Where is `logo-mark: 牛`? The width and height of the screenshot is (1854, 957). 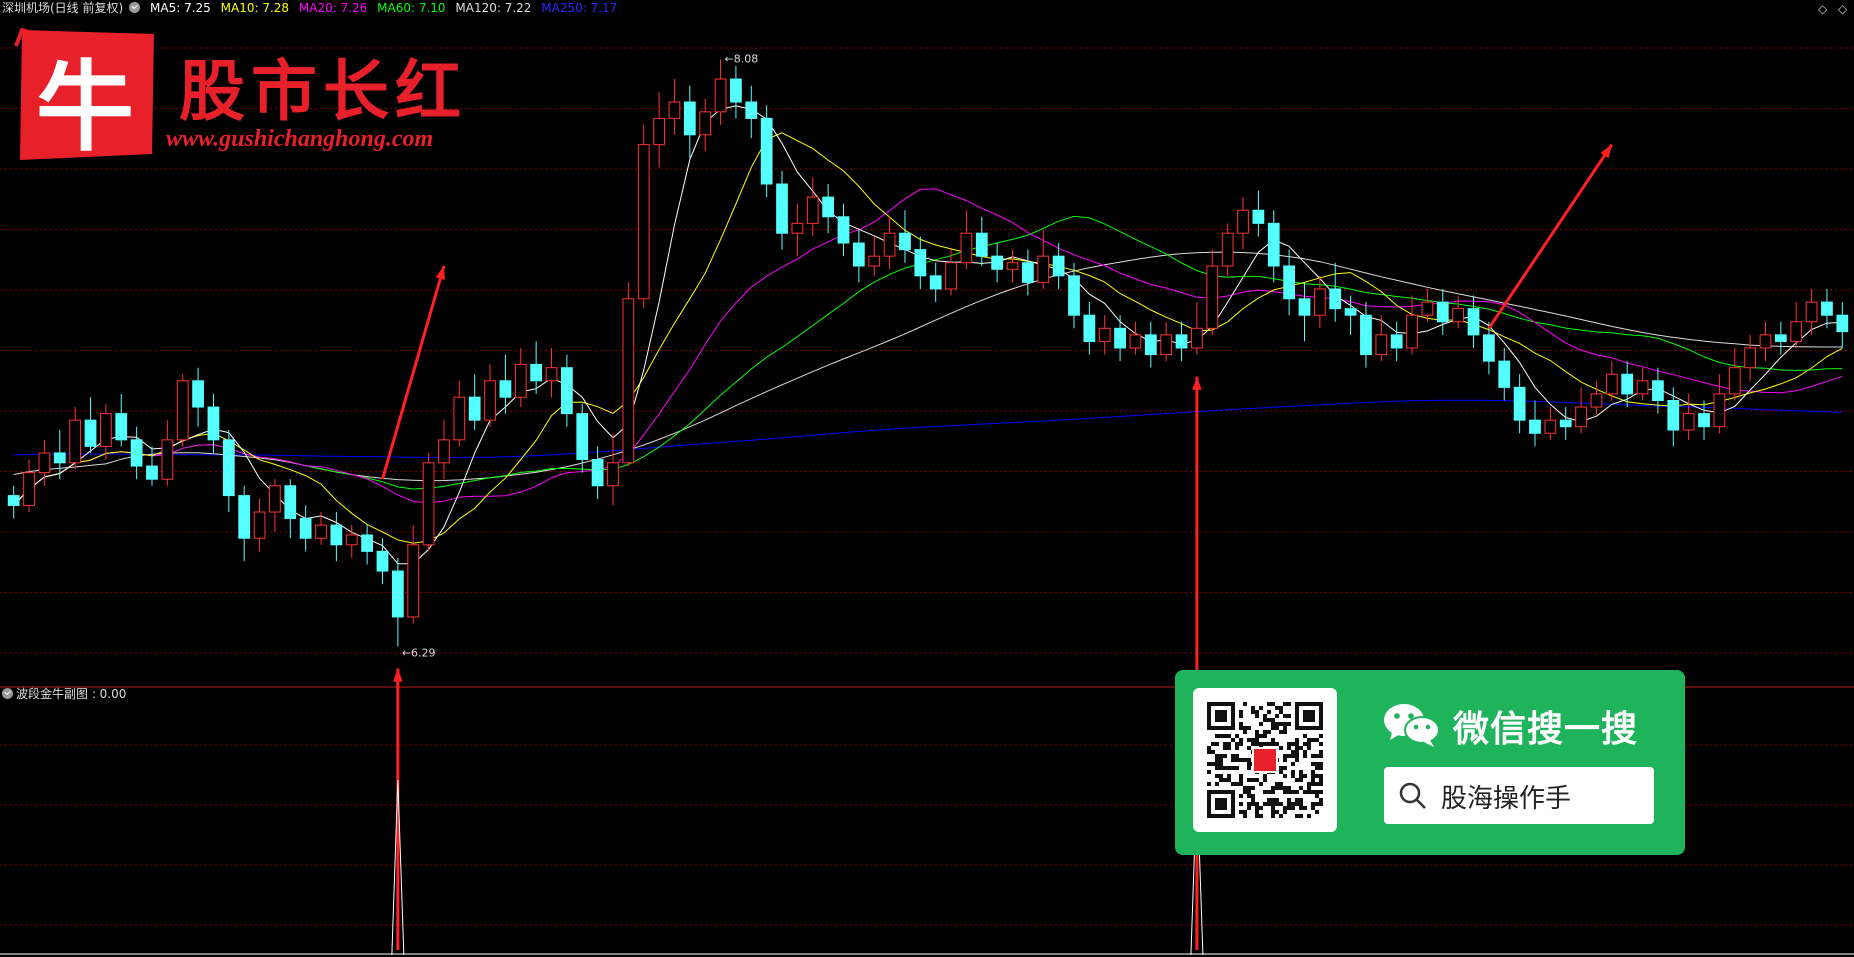
logo-mark: 牛 is located at coordinates (85, 107).